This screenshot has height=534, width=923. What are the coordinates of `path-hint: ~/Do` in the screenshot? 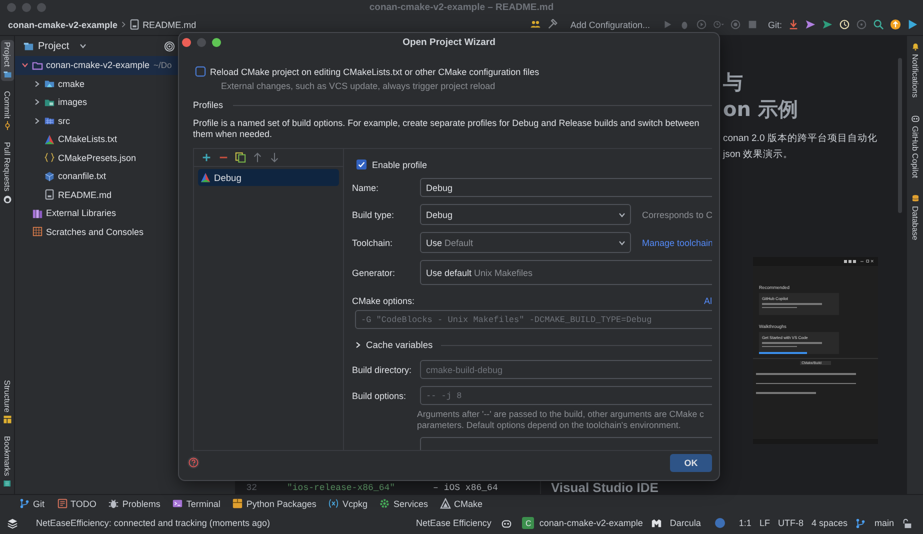 It's located at (163, 65).